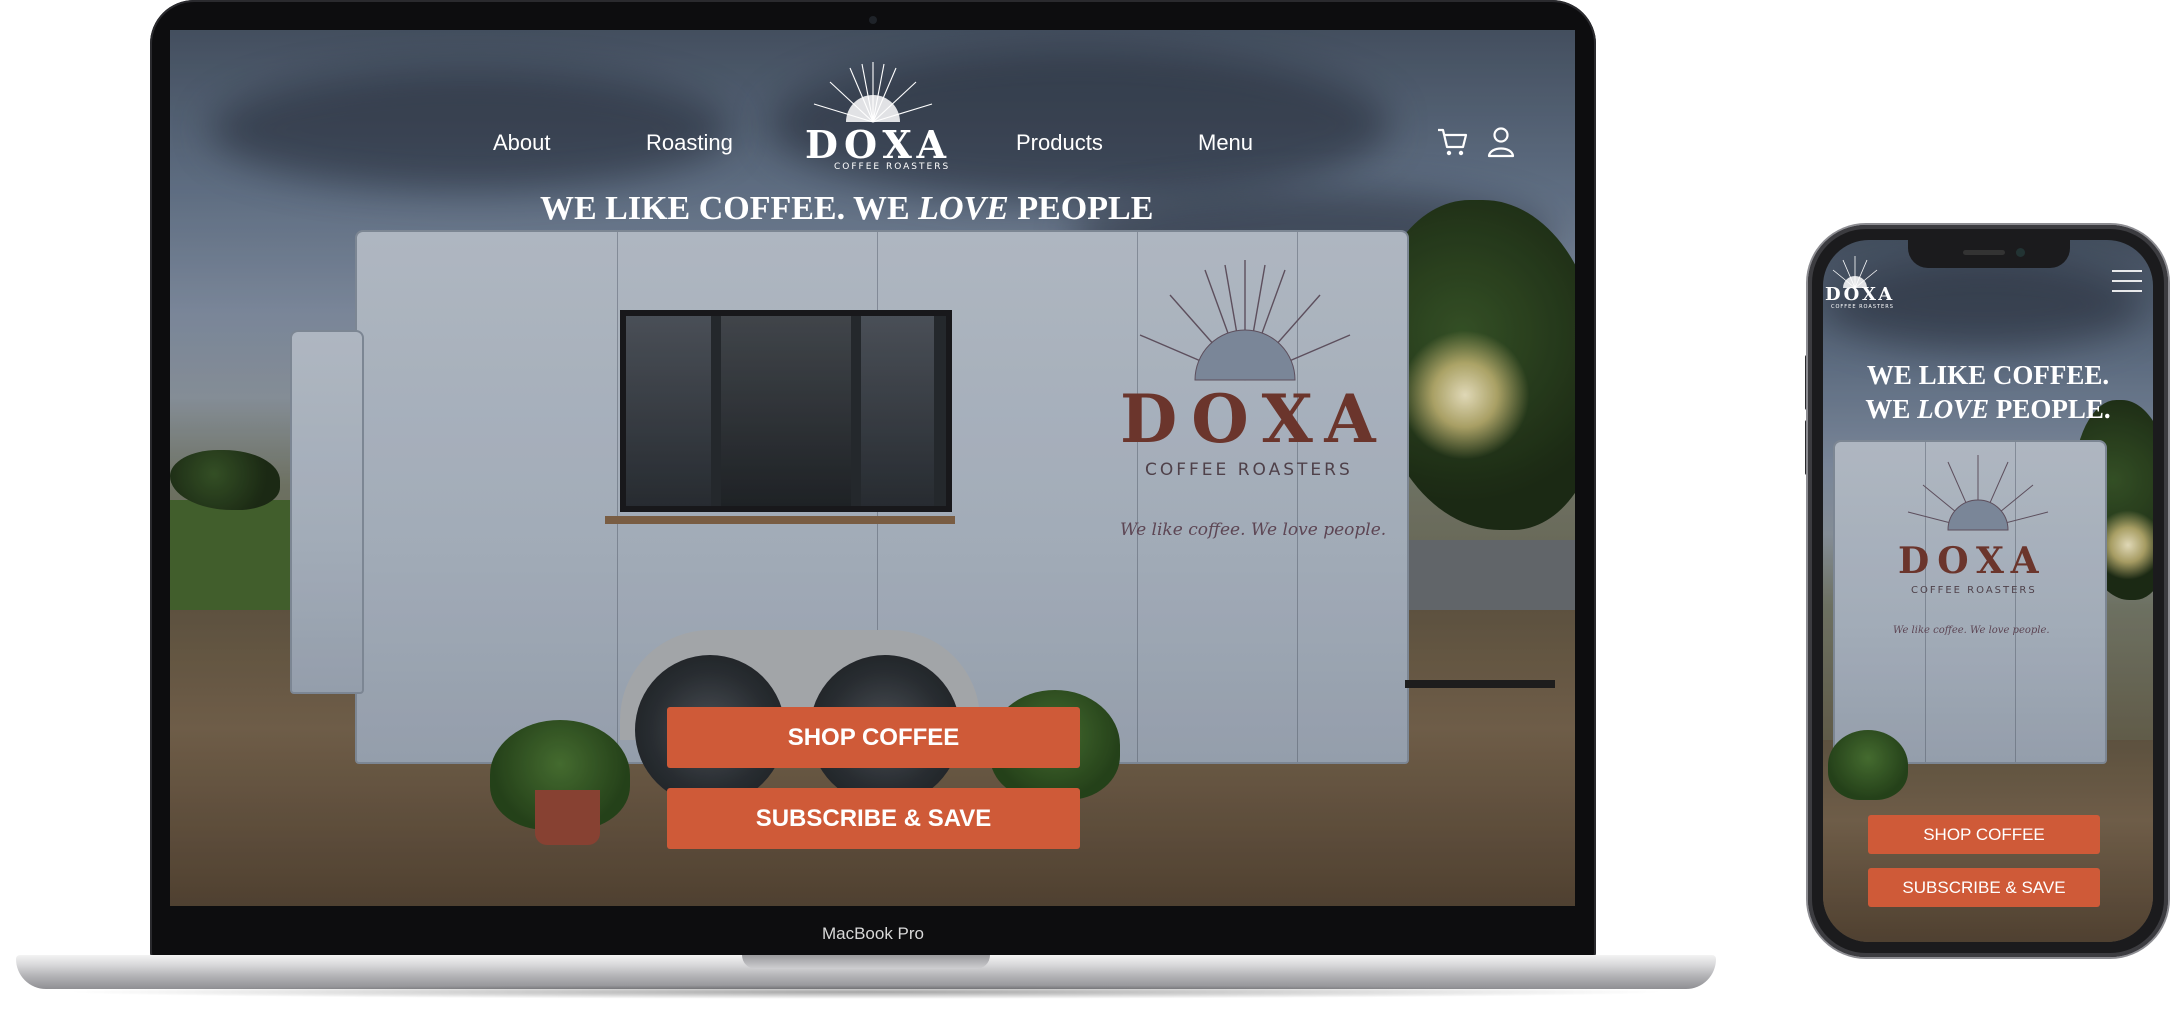  What do you see at coordinates (1891, 409) in the screenshot?
I see `mobile-hero-line2-part1: WE` at bounding box center [1891, 409].